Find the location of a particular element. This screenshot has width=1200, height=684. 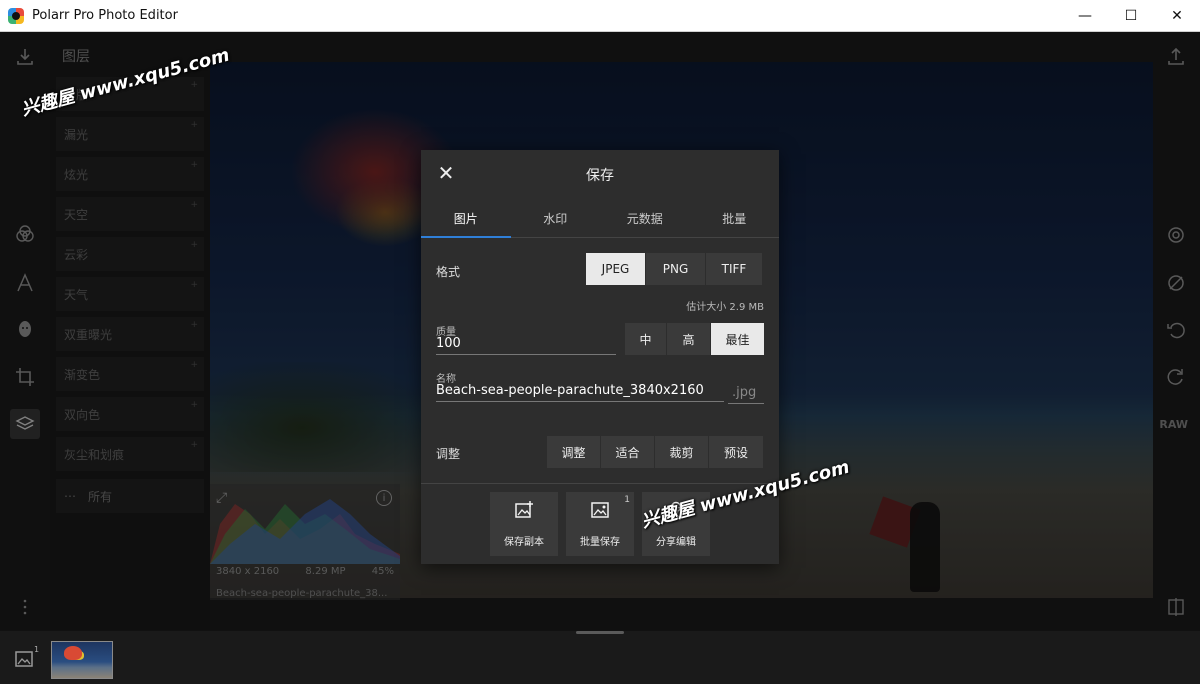

quality-medium-button: 中 is located at coordinates (646, 339).